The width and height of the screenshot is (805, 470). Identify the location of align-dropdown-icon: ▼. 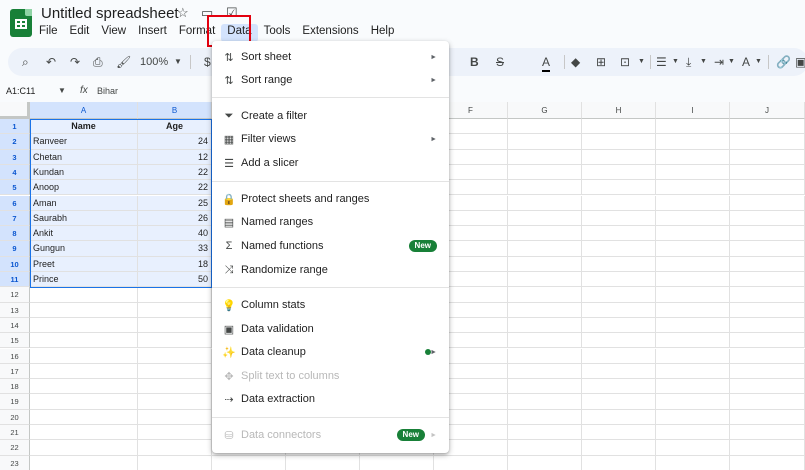
(675, 62).